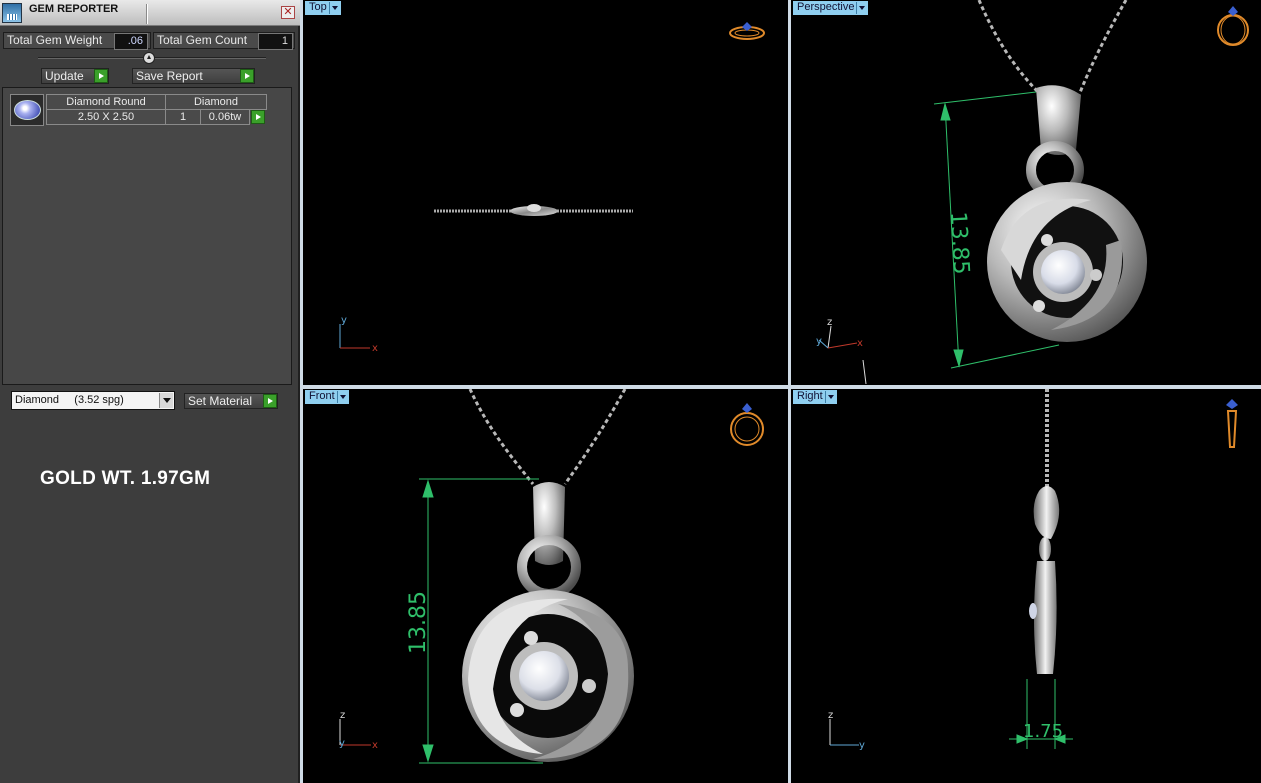 Image resolution: width=1261 pixels, height=783 pixels. Describe the element at coordinates (225, 117) in the screenshot. I see `gem-weight: 0.06tw` at that location.